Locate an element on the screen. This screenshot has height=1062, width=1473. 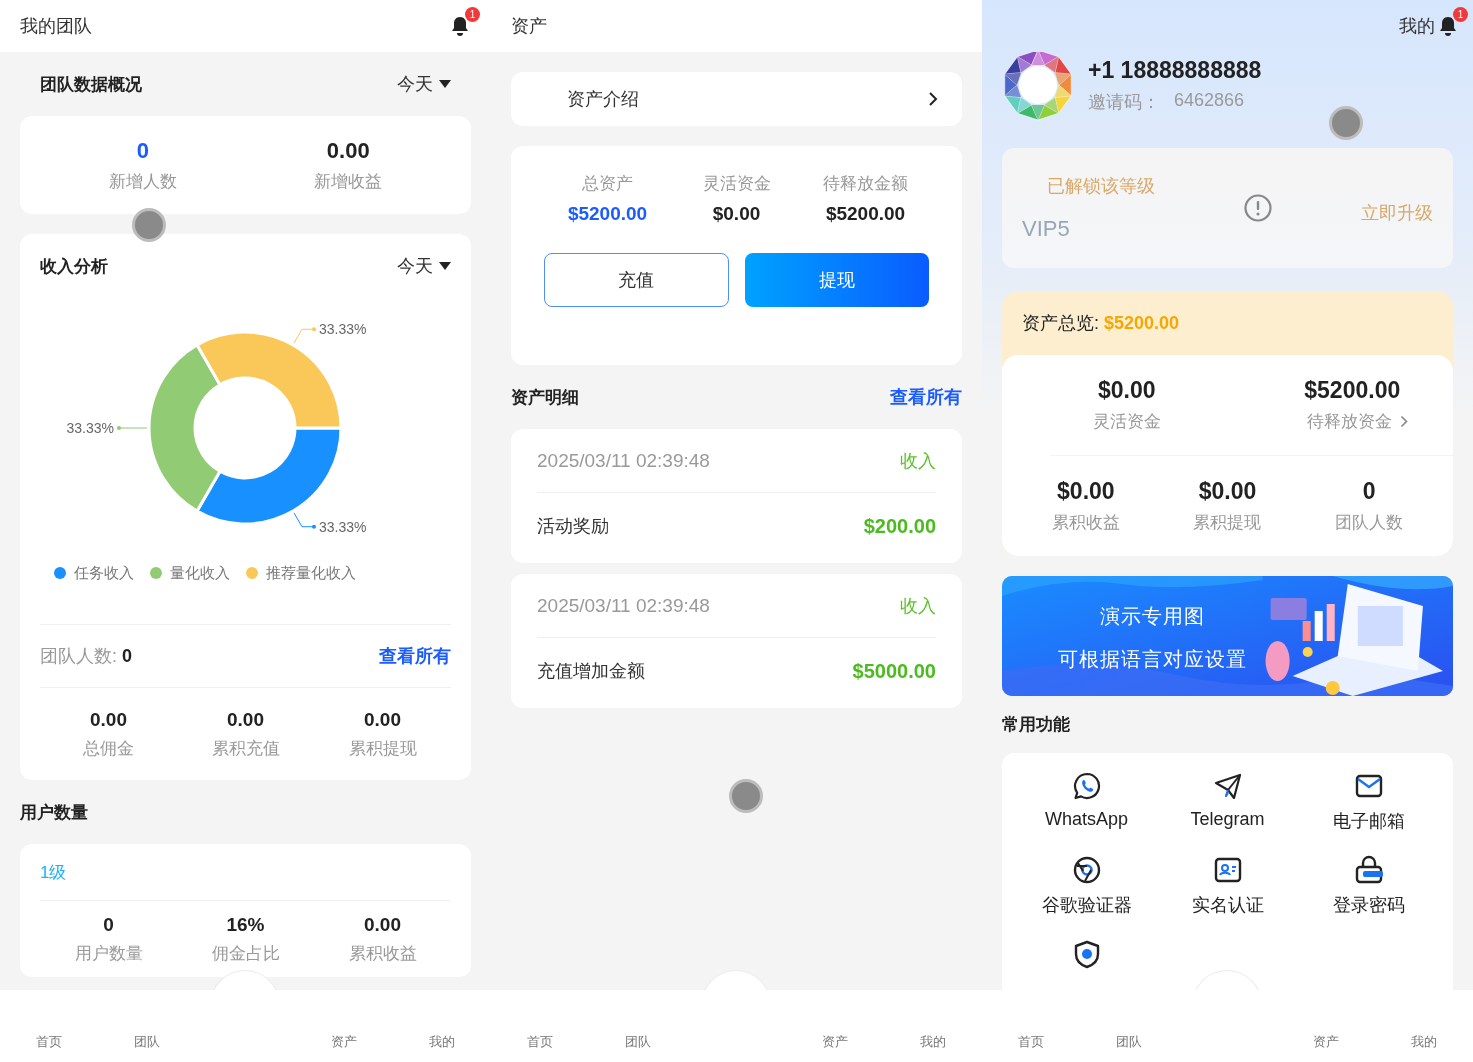
section-title: 资产明细 is located at coordinates (545, 397).